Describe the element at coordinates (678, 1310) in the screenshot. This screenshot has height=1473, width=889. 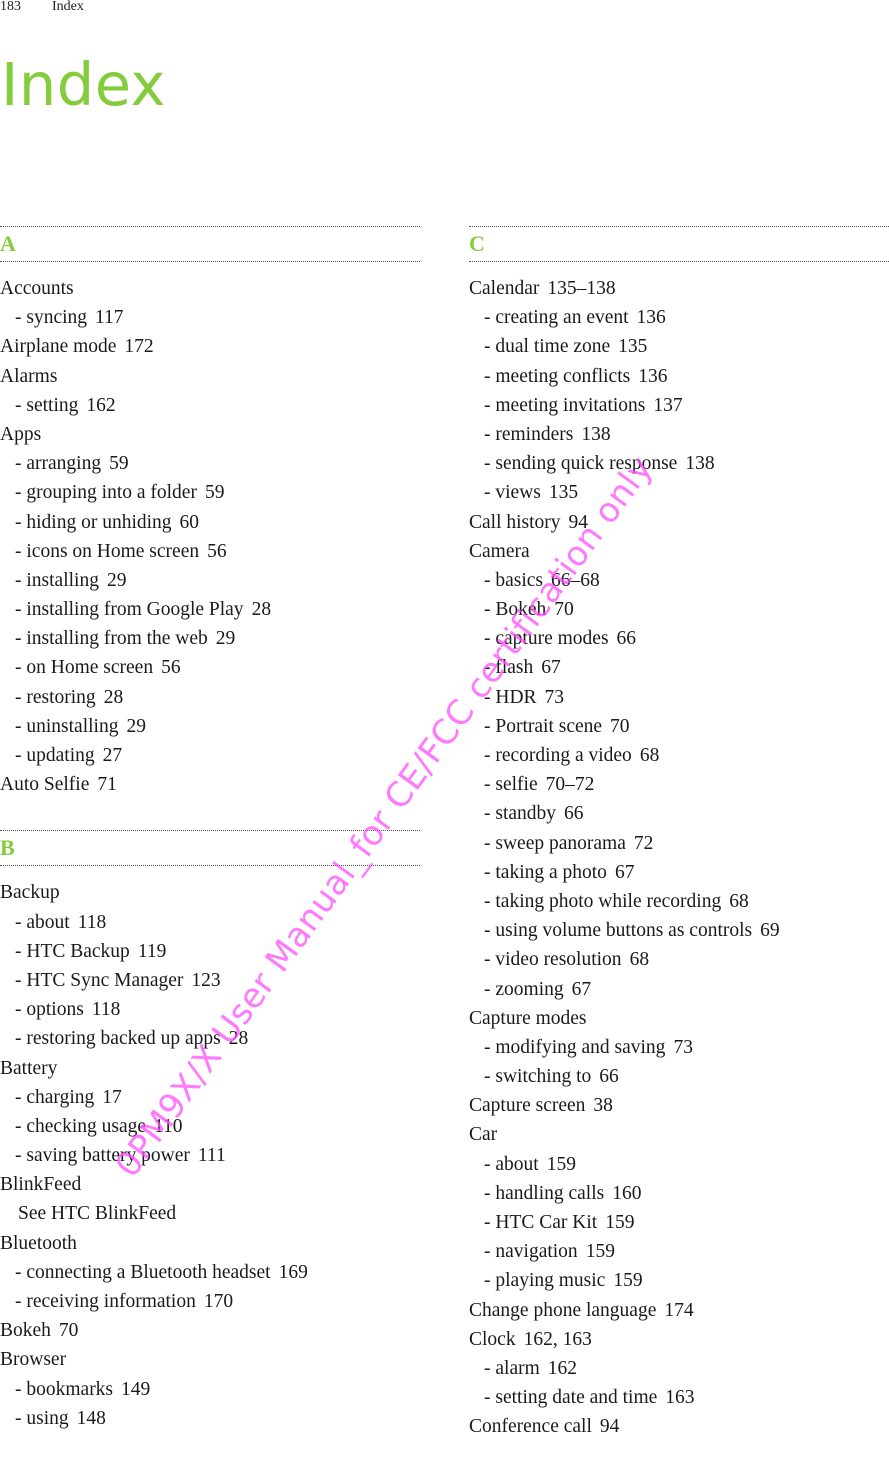
I see `page-reference-link: 174` at that location.